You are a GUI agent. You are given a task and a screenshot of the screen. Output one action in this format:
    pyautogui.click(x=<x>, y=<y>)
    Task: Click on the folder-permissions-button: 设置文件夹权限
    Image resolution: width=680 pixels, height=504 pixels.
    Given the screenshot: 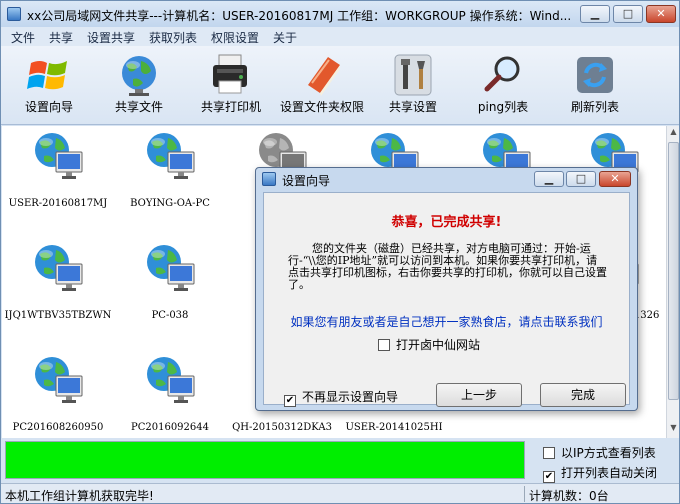 What is the action you would take?
    pyautogui.click(x=322, y=85)
    